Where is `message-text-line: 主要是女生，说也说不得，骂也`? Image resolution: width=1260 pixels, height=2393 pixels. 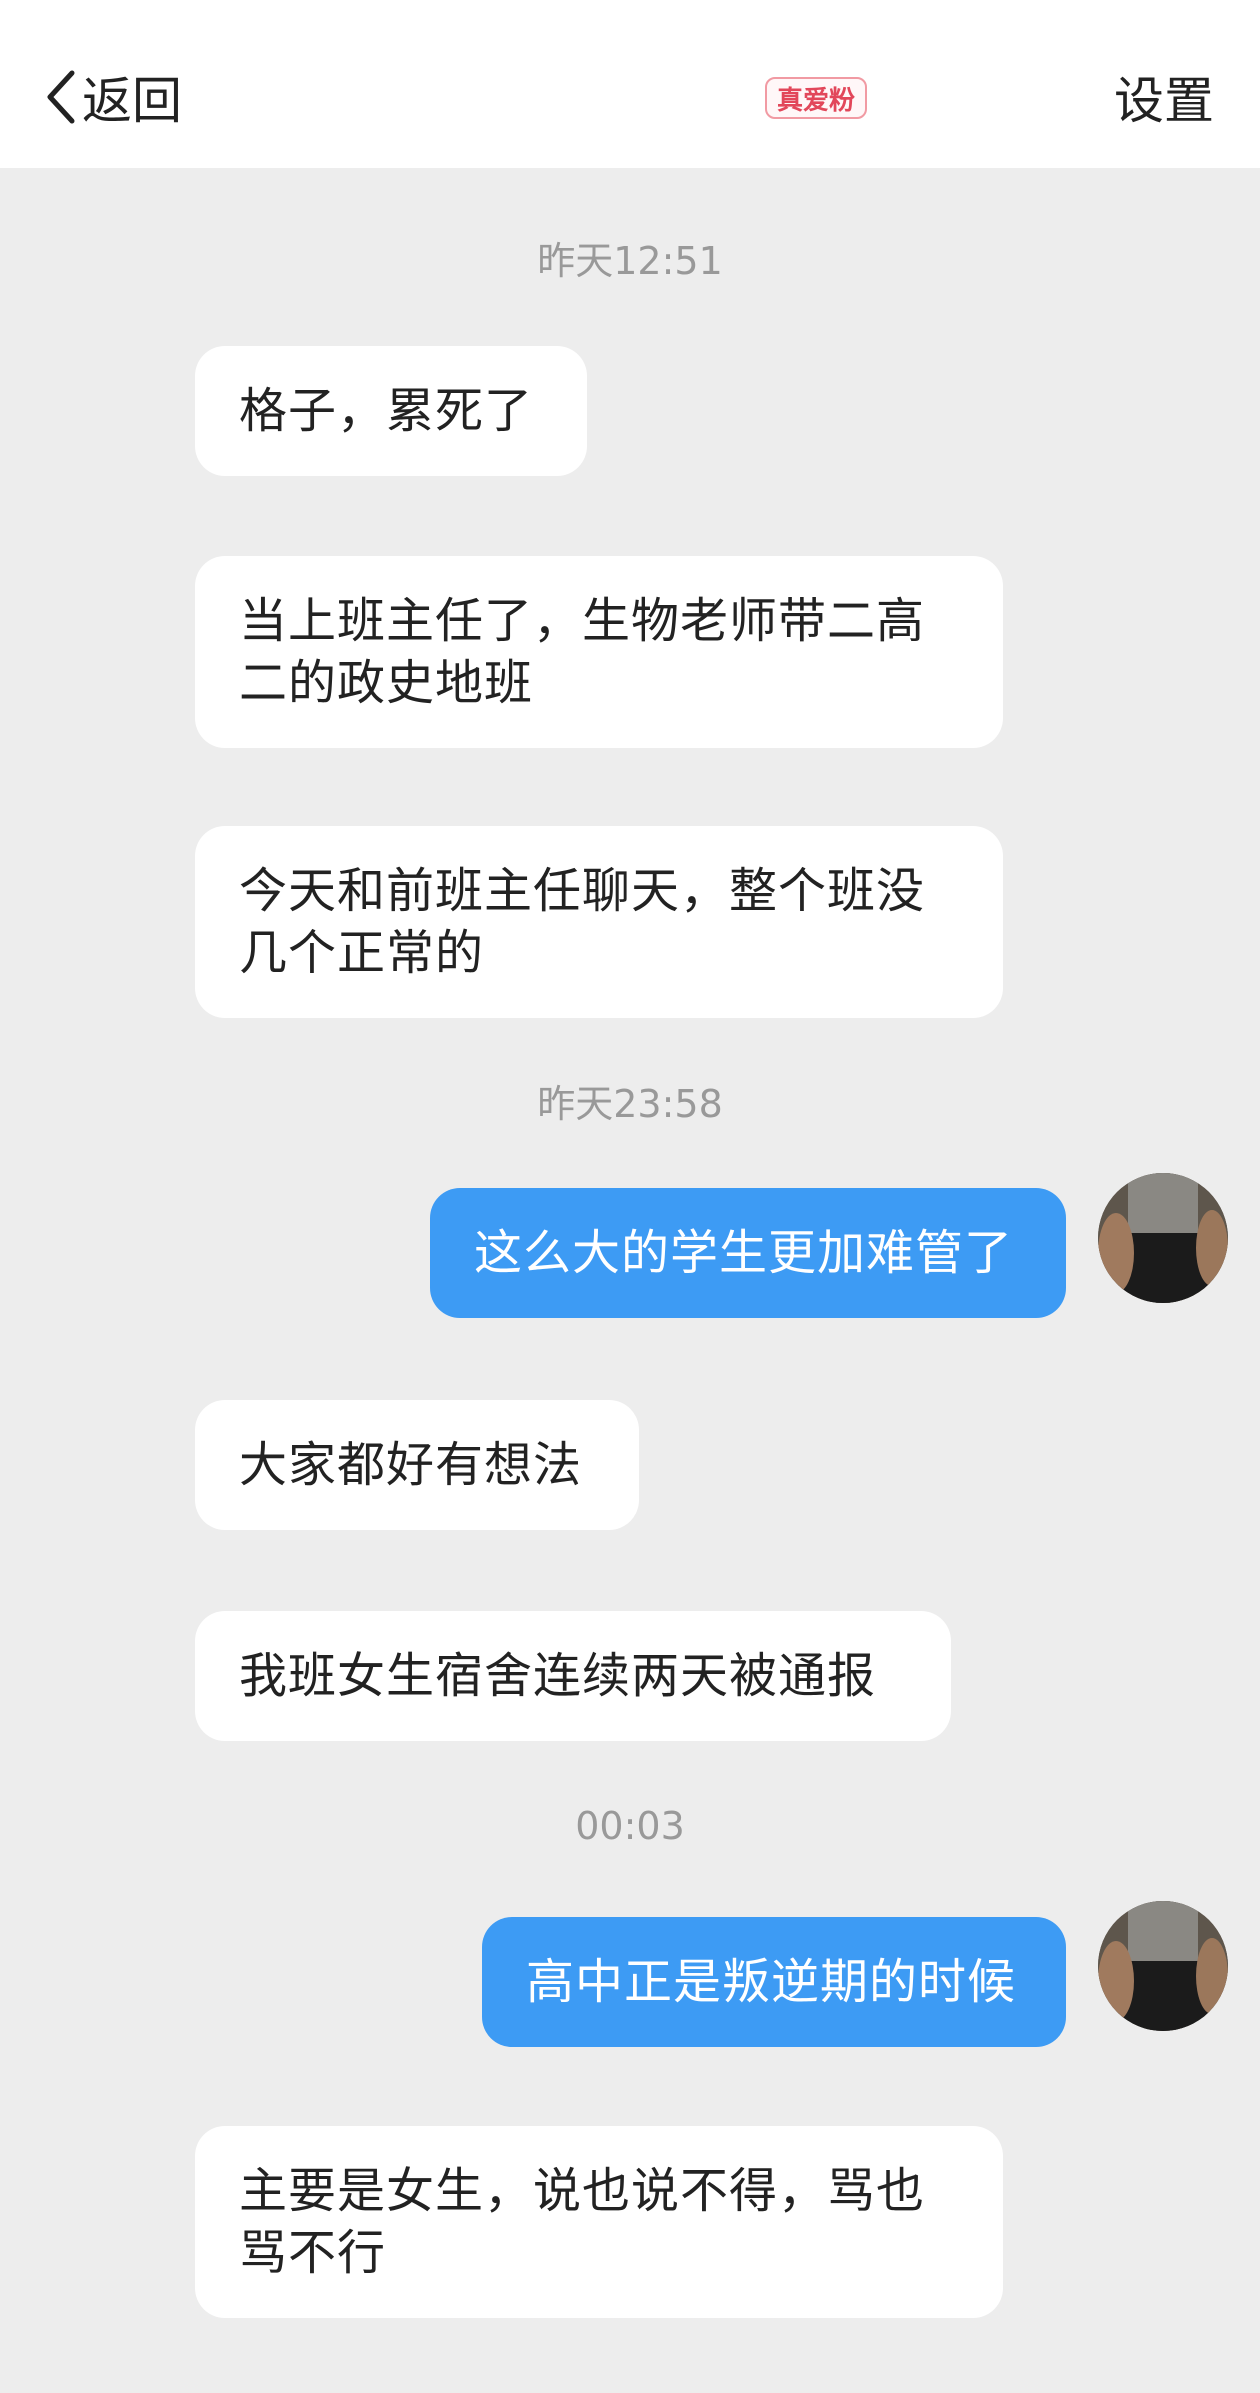
message-text-line: 主要是女生，说也说不得，骂也 is located at coordinates (582, 2191).